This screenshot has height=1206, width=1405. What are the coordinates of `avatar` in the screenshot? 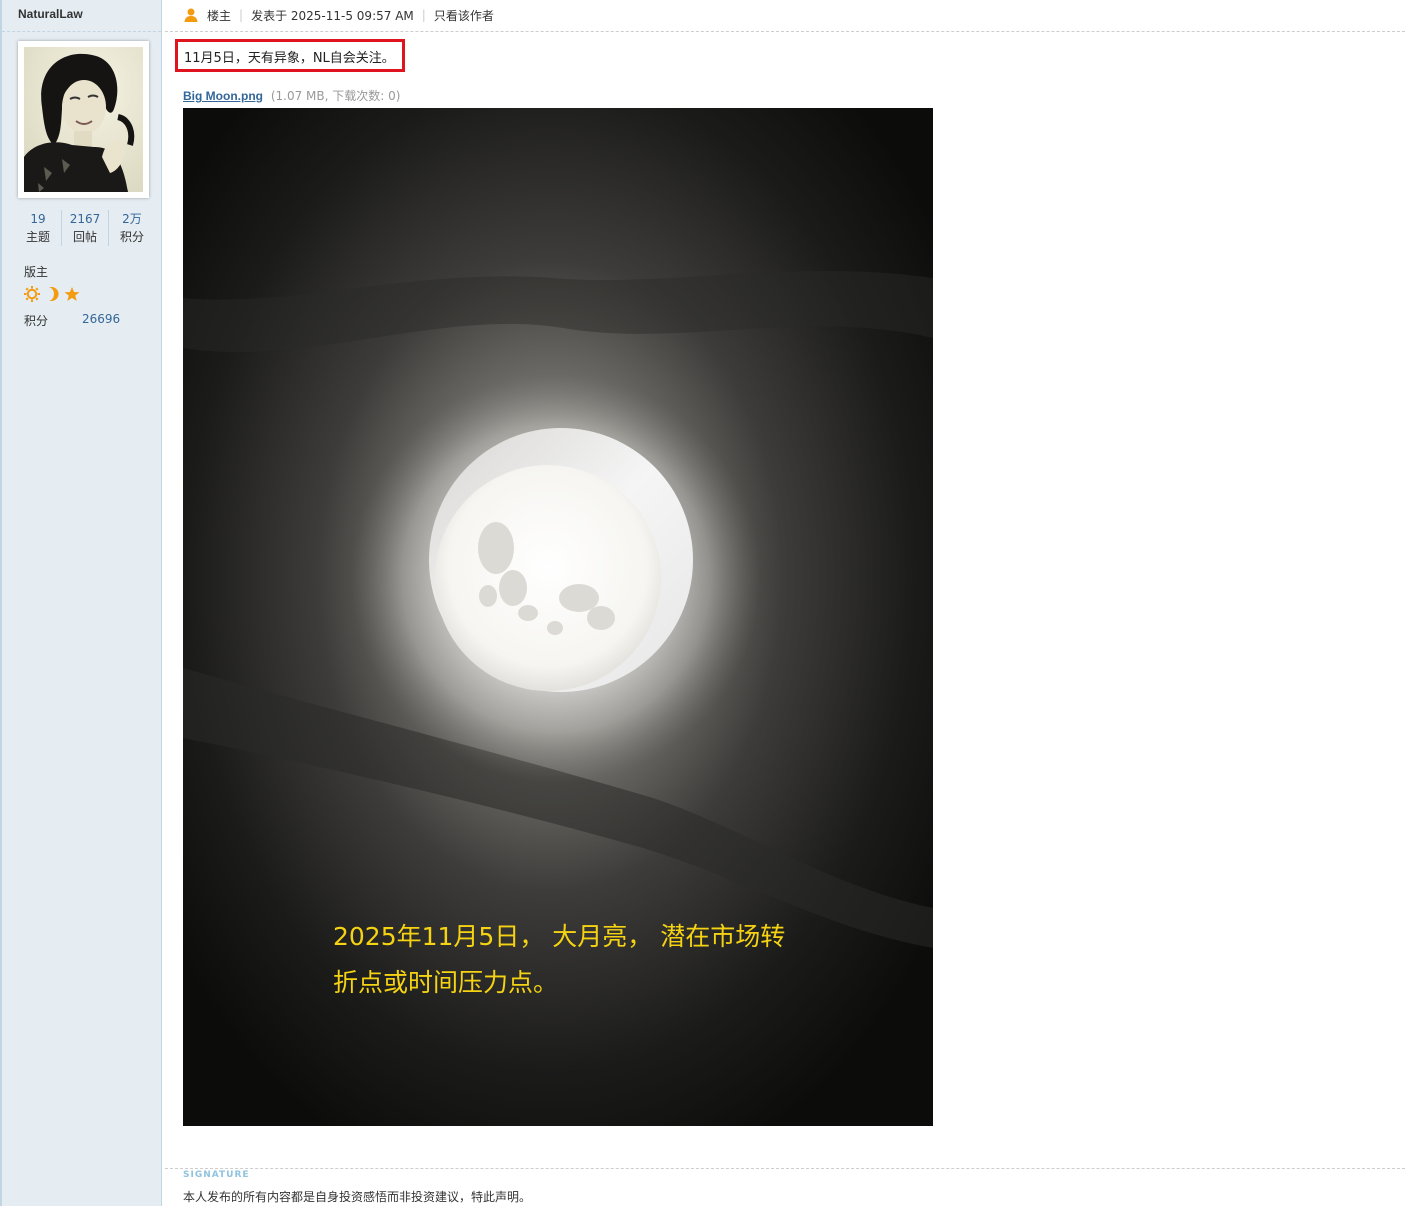 It's located at (83, 119).